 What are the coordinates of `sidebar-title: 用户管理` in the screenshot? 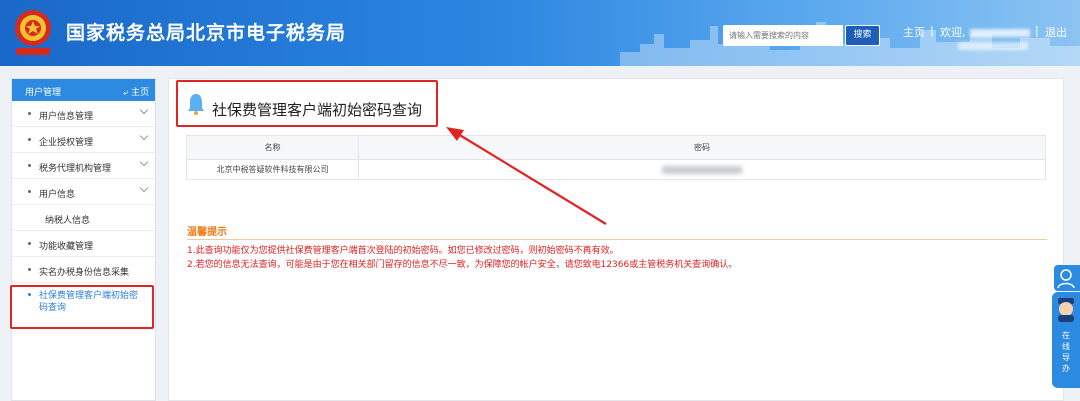 It's located at (43, 93).